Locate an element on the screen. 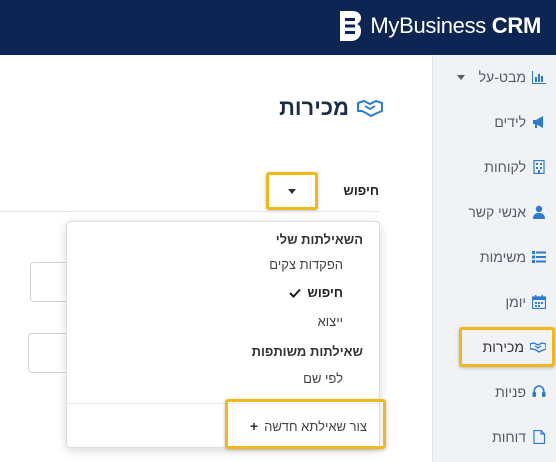  sidebar-item-label: פניות is located at coordinates (510, 392).